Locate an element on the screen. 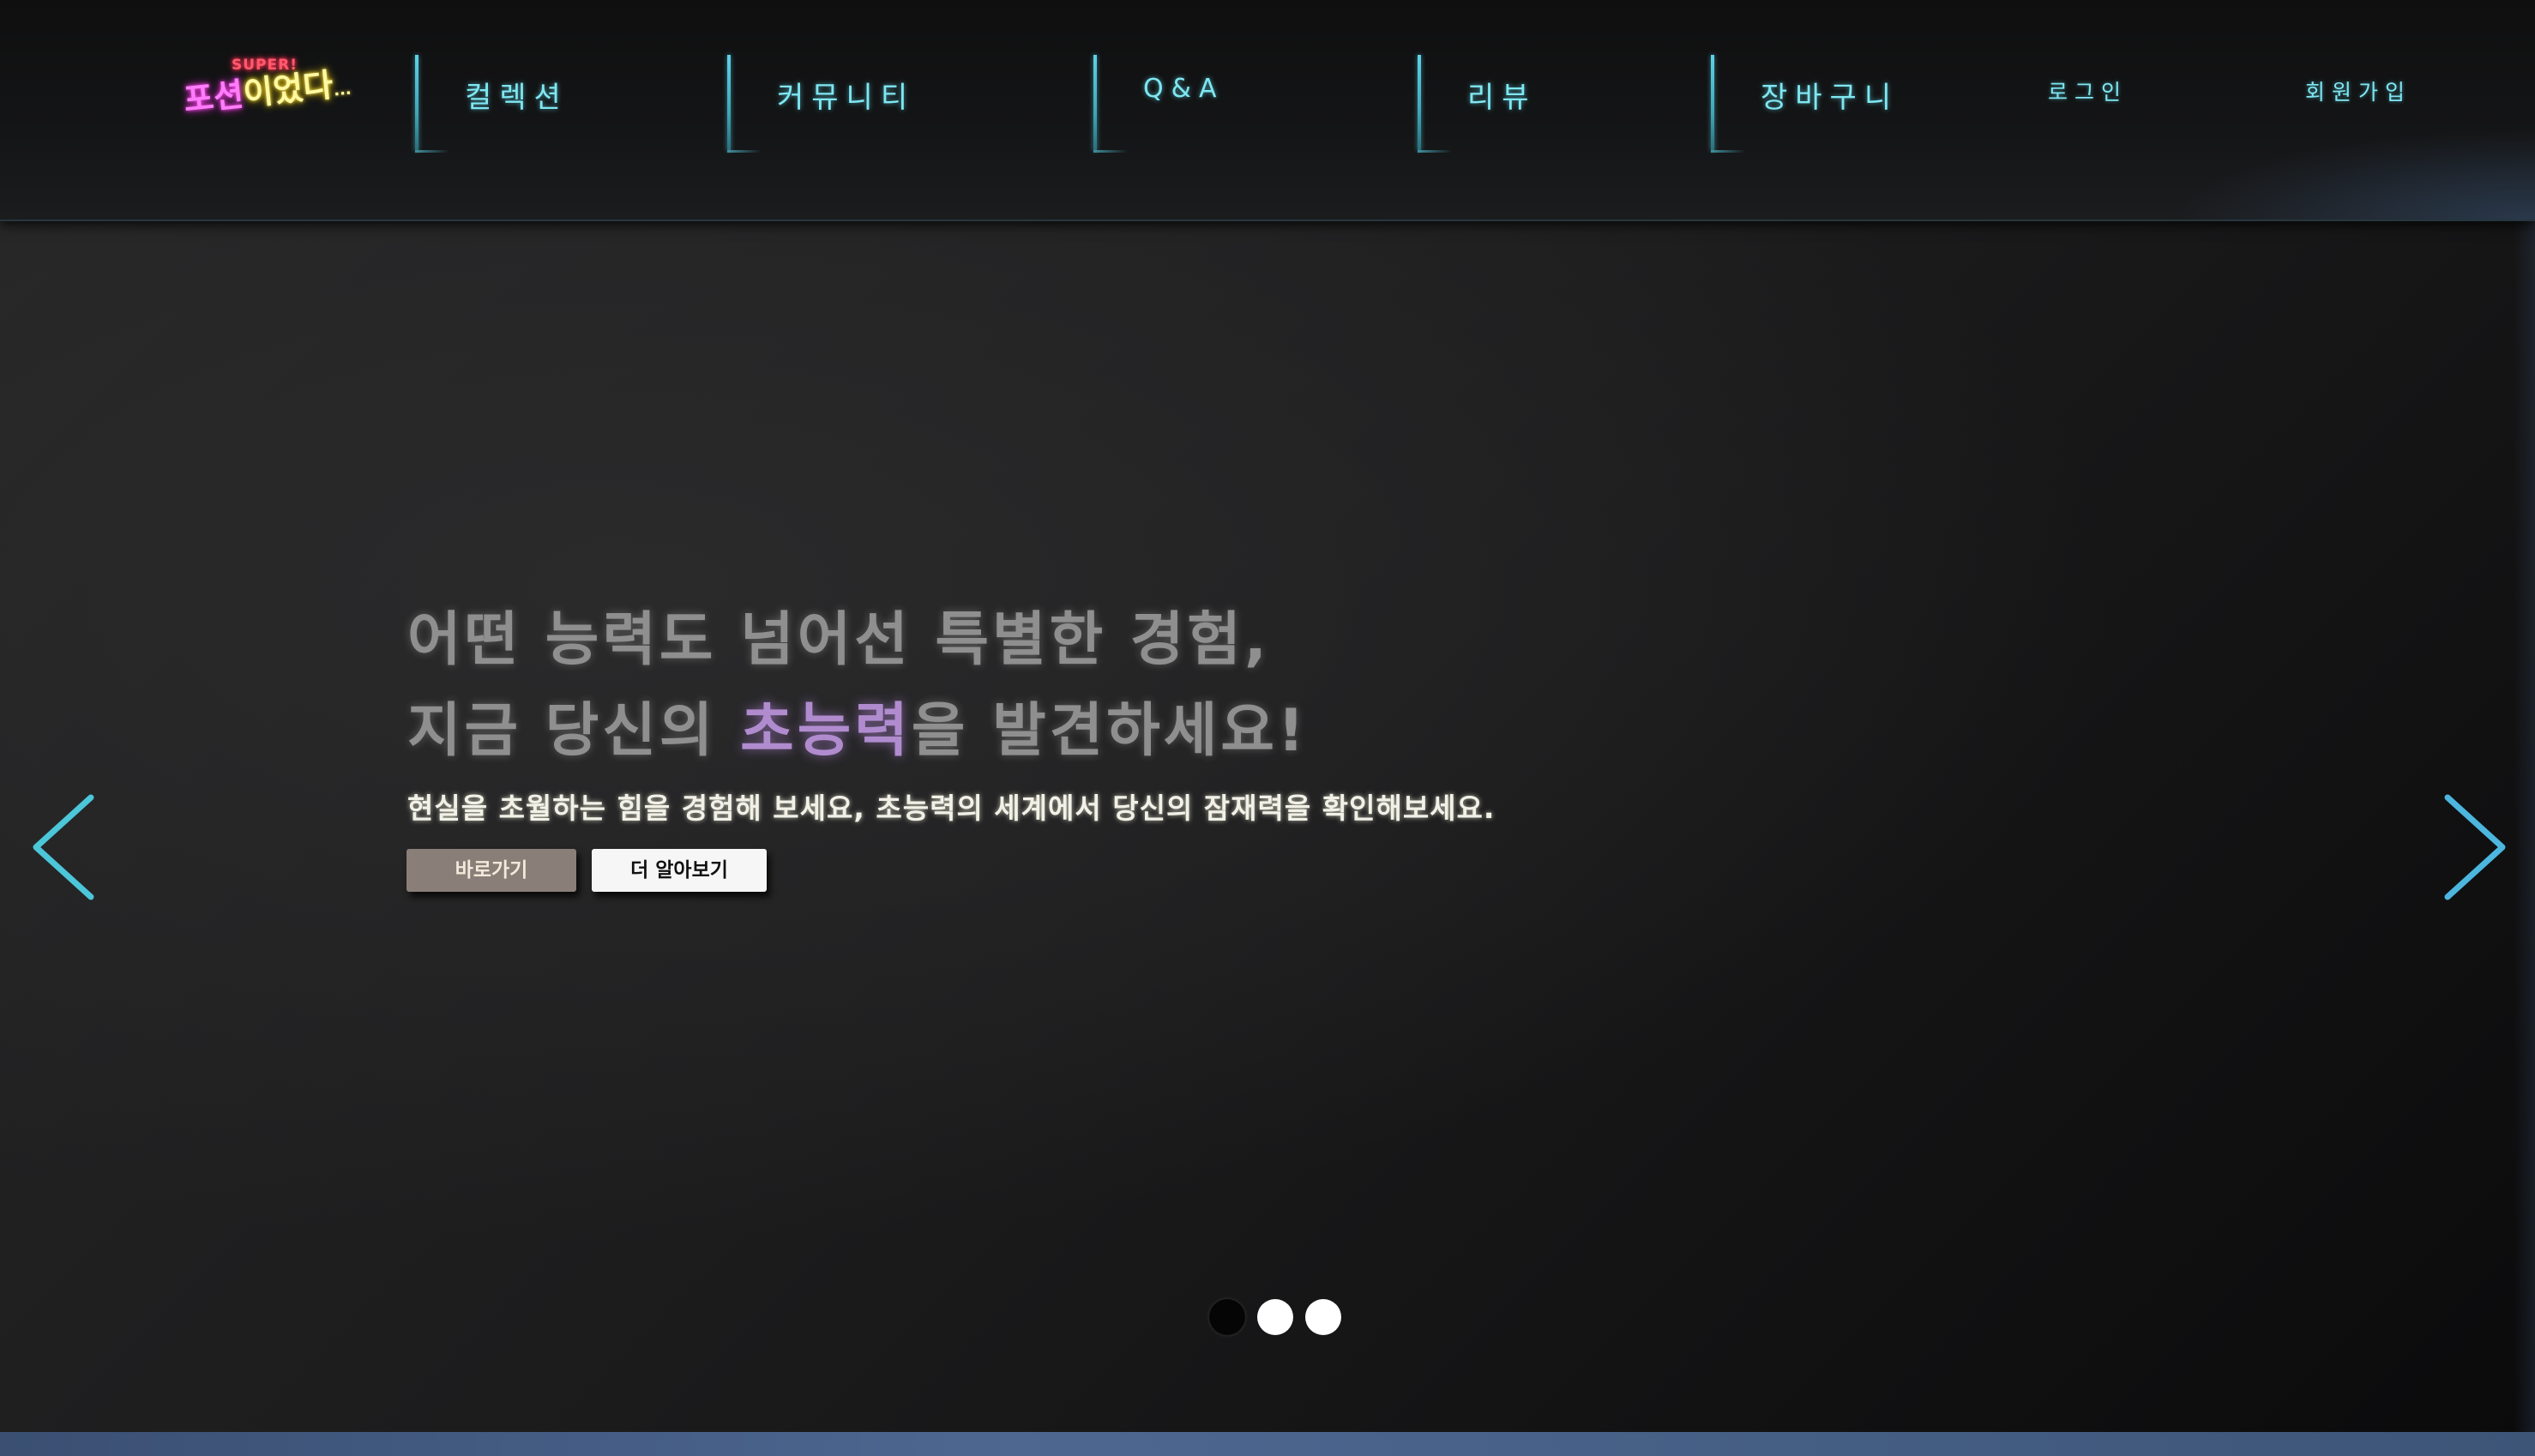 The image size is (2535, 1456). nav-label: 컬렉션 is located at coordinates (517, 98).